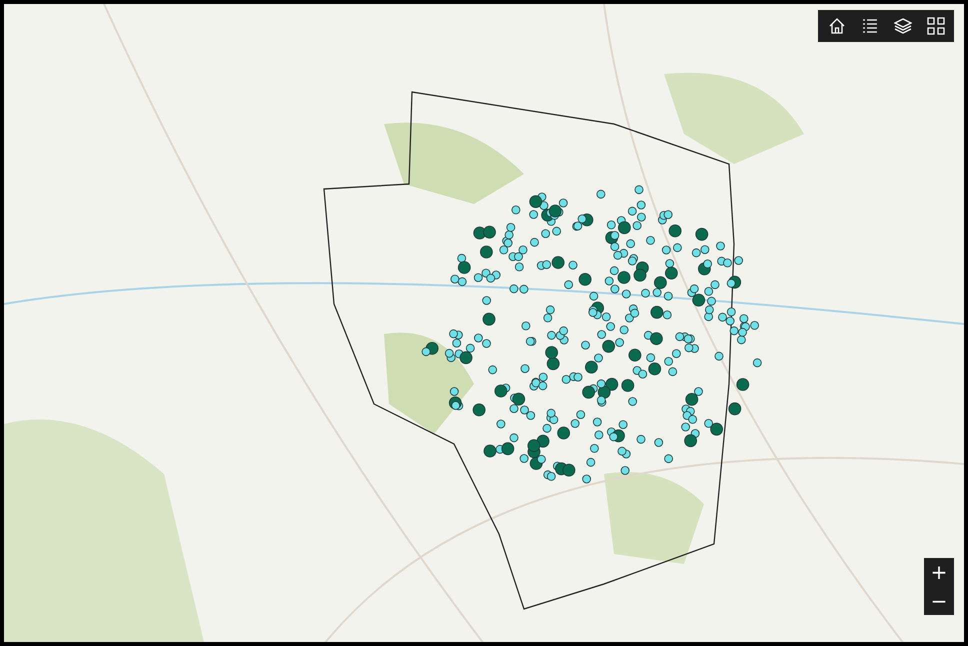 The width and height of the screenshot is (968, 646). I want to click on list-icon, so click(869, 26).